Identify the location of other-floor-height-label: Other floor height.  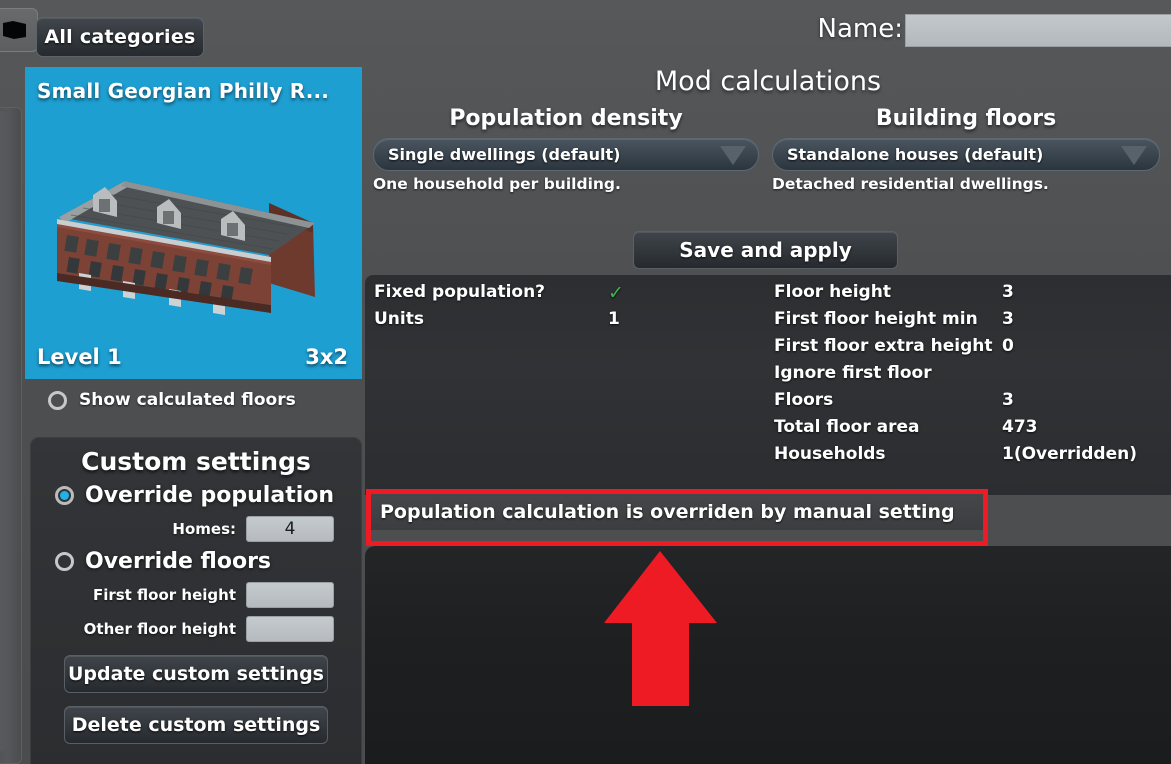
(159, 629).